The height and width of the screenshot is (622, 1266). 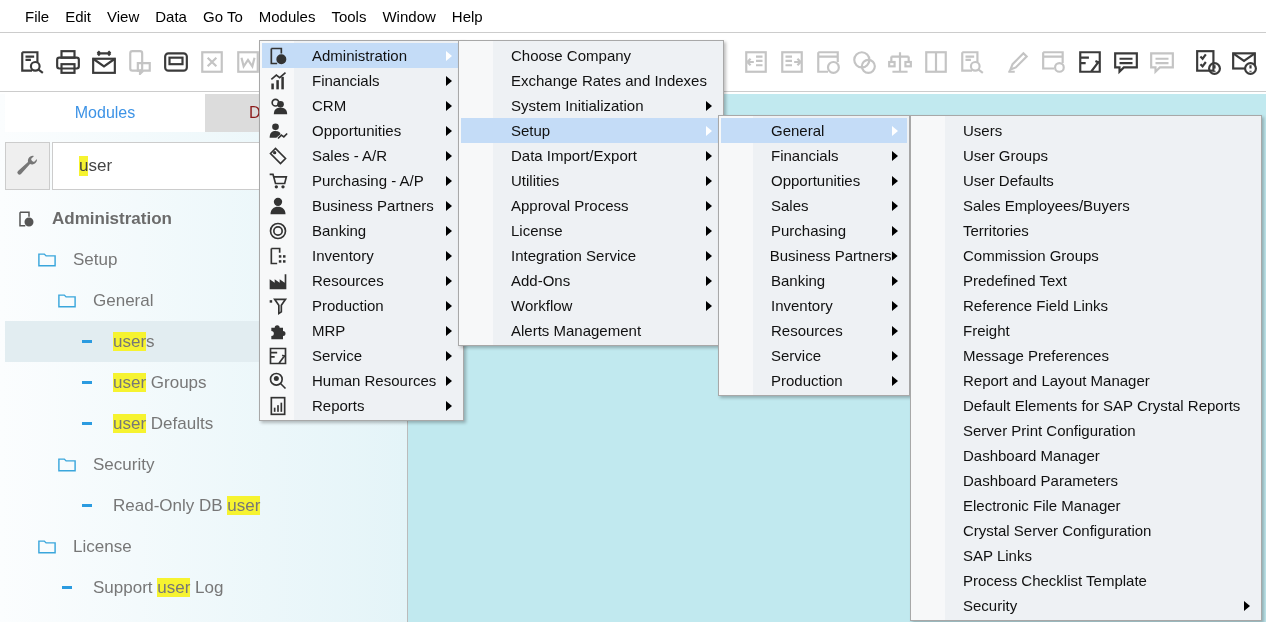 I want to click on wrench-button, so click(x=27, y=166).